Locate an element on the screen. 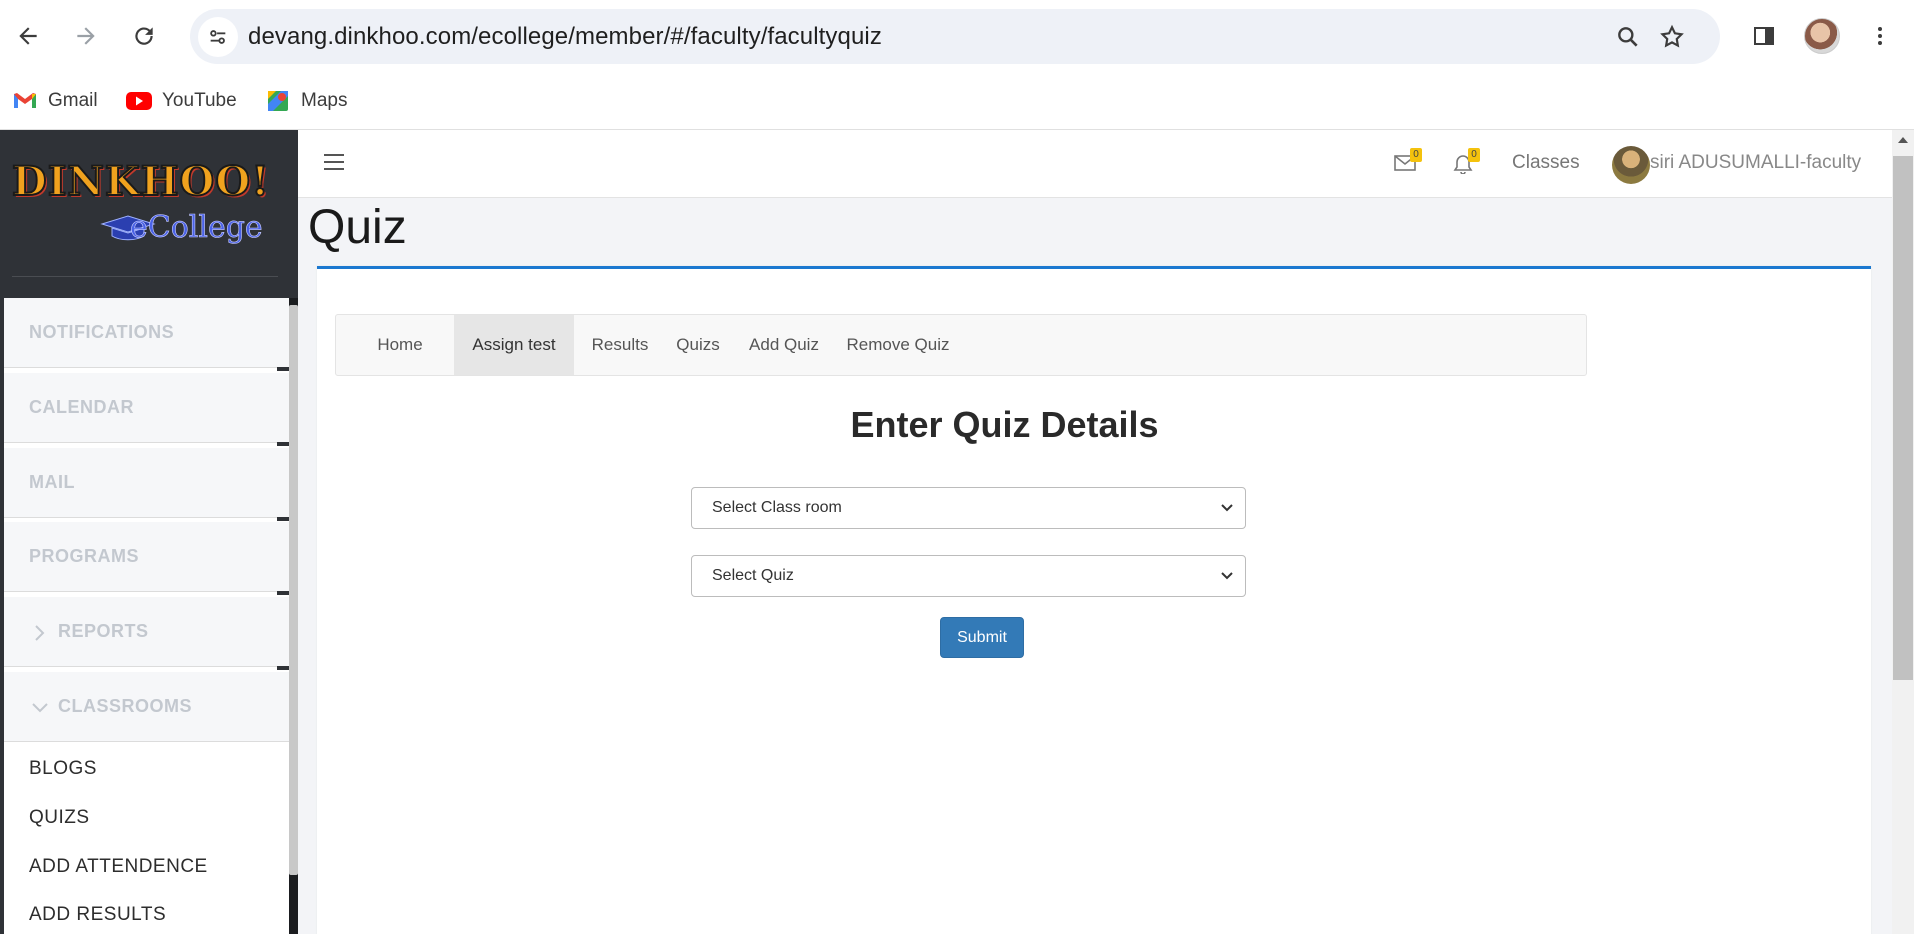 Image resolution: width=1914 pixels, height=934 pixels. menu-label: CLASSROOMS is located at coordinates (125, 706).